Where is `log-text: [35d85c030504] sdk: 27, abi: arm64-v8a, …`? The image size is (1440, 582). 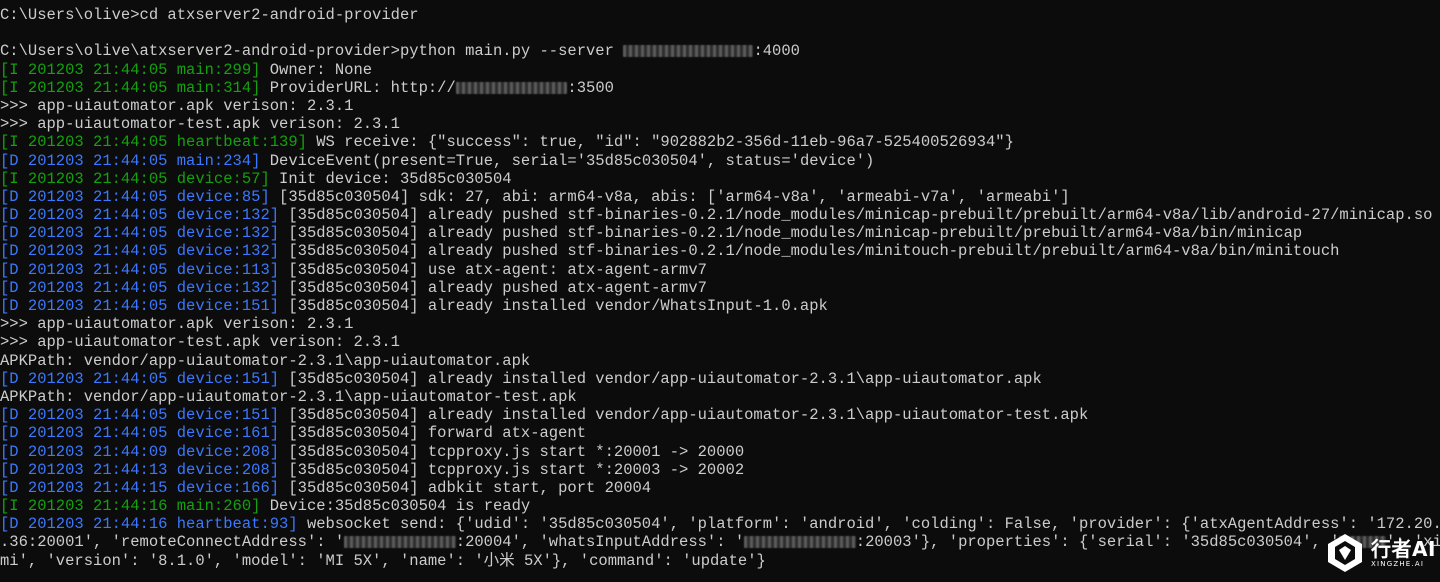 log-text: [35d85c030504] sdk: 27, abi: arm64-v8a, … is located at coordinates (669, 196).